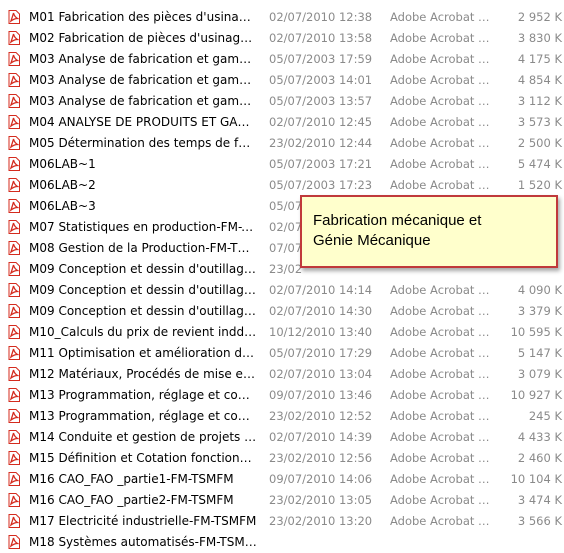 The height and width of the screenshot is (553, 564). What do you see at coordinates (539, 311) in the screenshot?
I see `file-size: 3 379 K` at bounding box center [539, 311].